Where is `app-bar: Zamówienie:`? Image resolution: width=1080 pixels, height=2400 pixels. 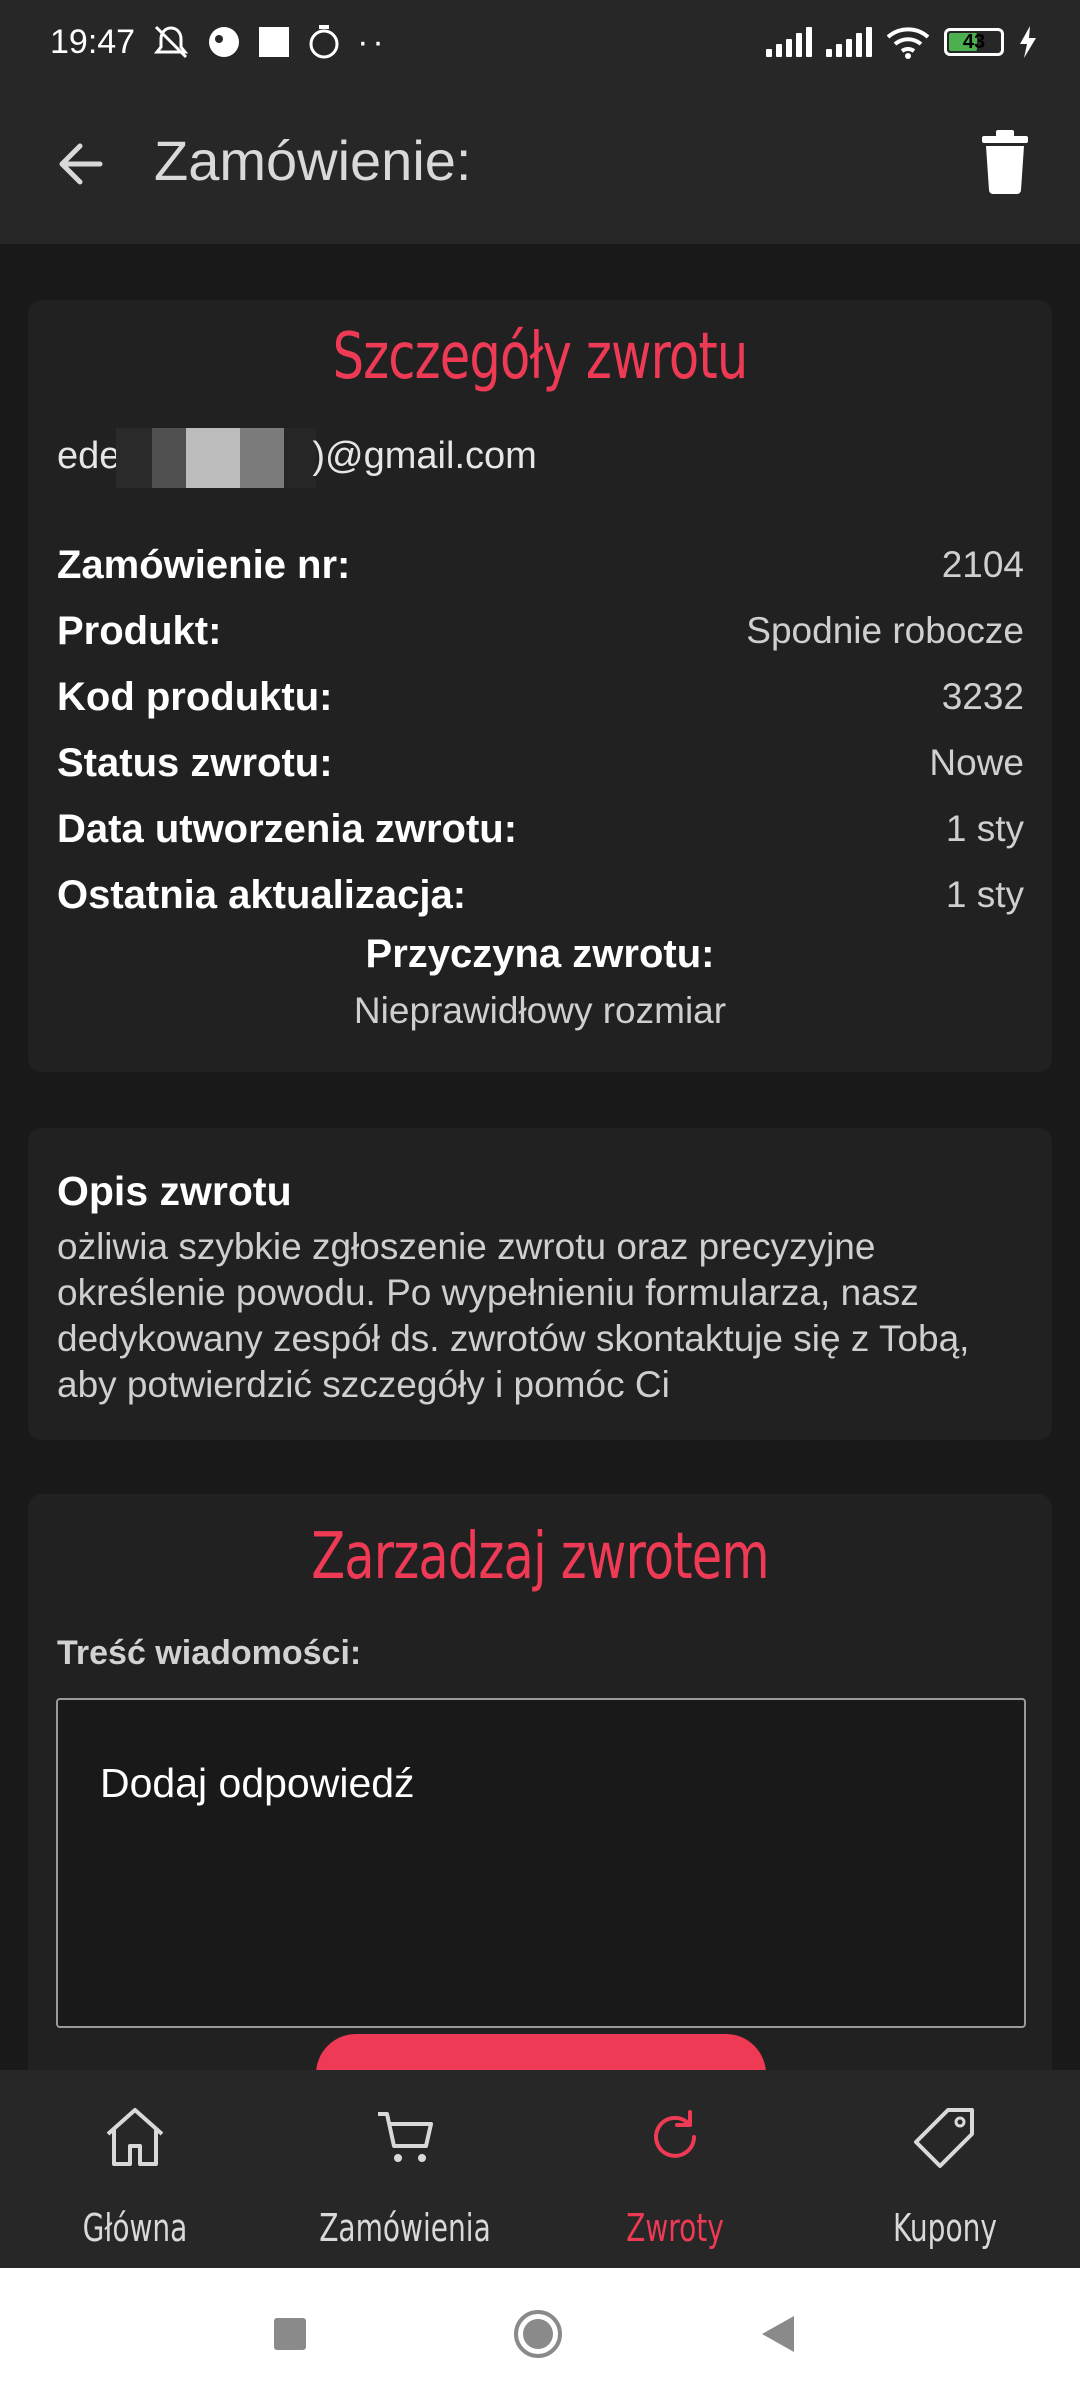
app-bar: Zamówienie: is located at coordinates (540, 164).